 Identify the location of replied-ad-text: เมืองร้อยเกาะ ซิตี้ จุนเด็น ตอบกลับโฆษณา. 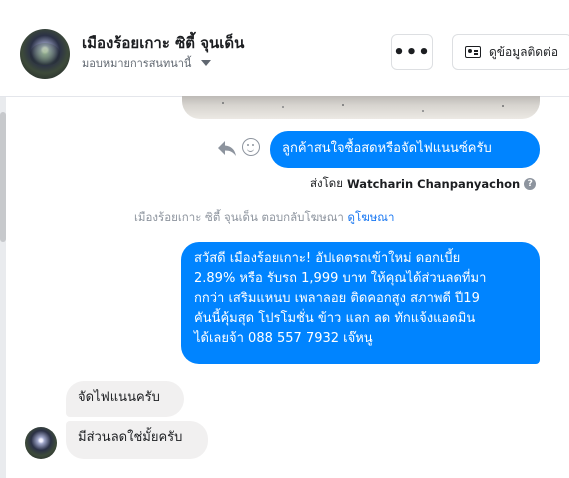
(239, 217).